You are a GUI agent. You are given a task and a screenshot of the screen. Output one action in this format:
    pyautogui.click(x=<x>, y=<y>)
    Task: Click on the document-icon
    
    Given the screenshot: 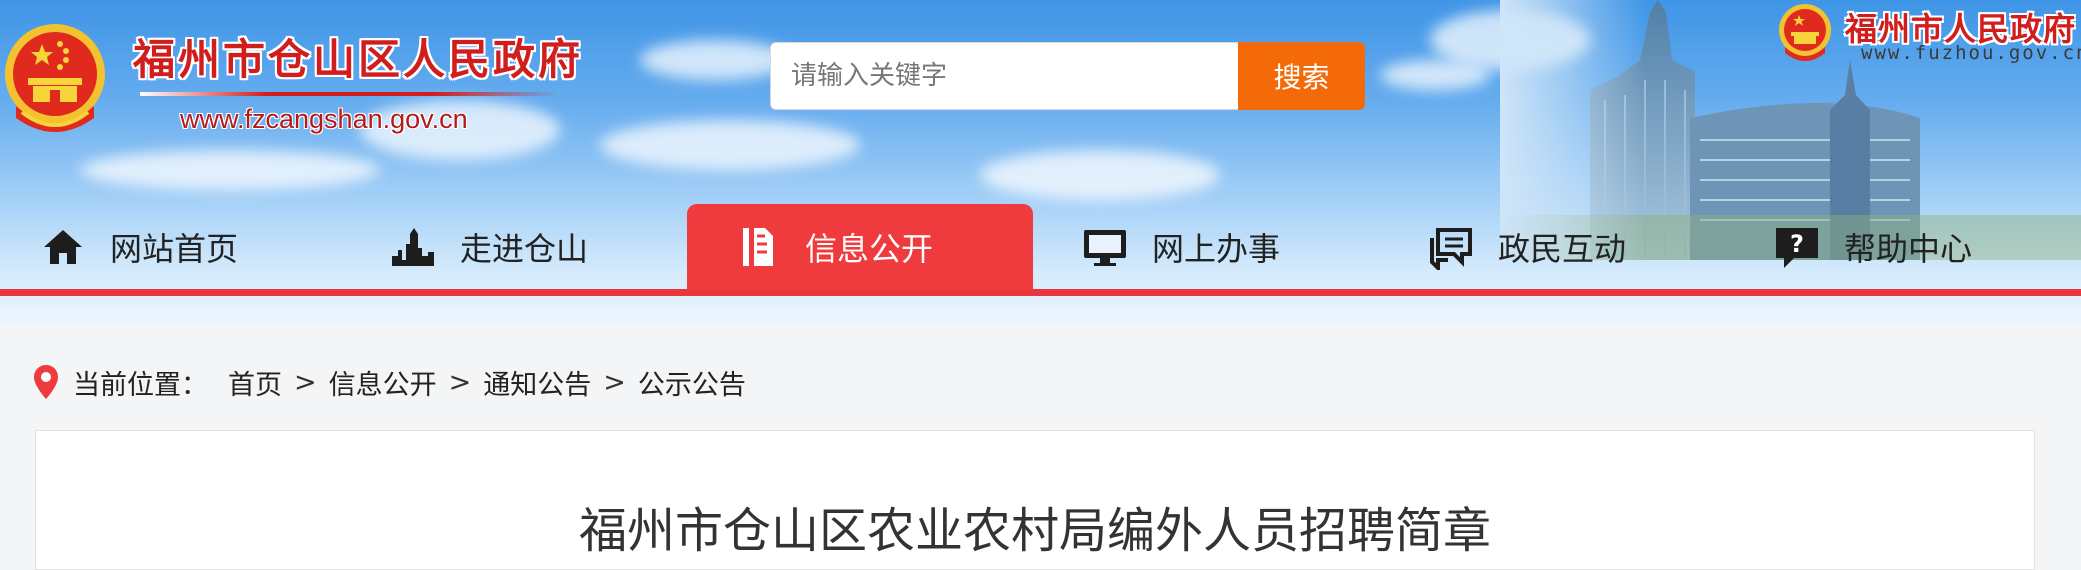 What is the action you would take?
    pyautogui.click(x=758, y=247)
    